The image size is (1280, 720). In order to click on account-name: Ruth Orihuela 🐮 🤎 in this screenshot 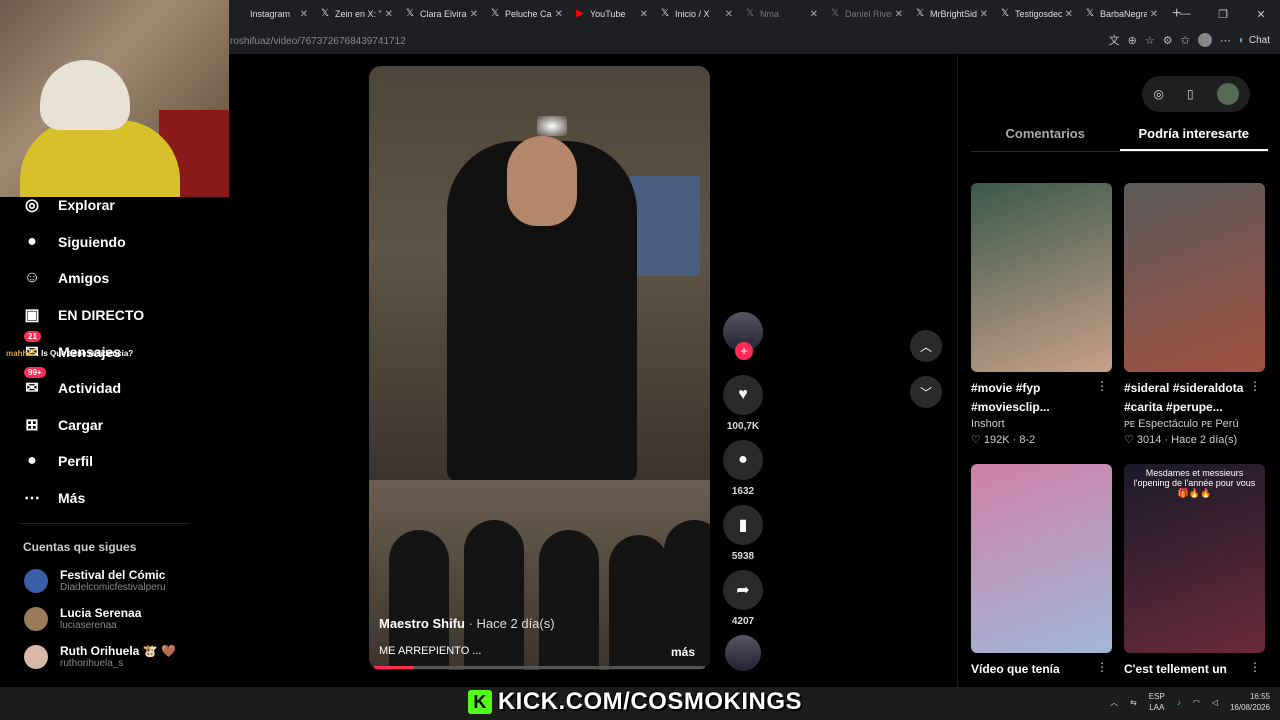, I will do `click(118, 651)`.